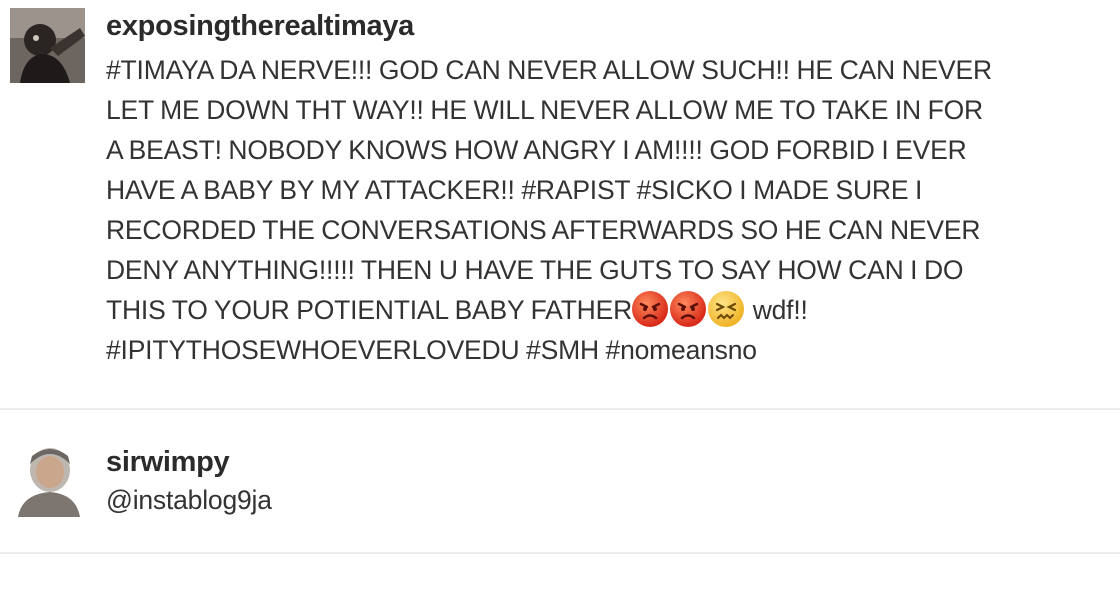 The width and height of the screenshot is (1120, 597). Describe the element at coordinates (608, 350) in the screenshot. I see `hashtag-line: #IPITYTHOSEWHOEVERLOVEDU #SMH #nomeansno` at that location.